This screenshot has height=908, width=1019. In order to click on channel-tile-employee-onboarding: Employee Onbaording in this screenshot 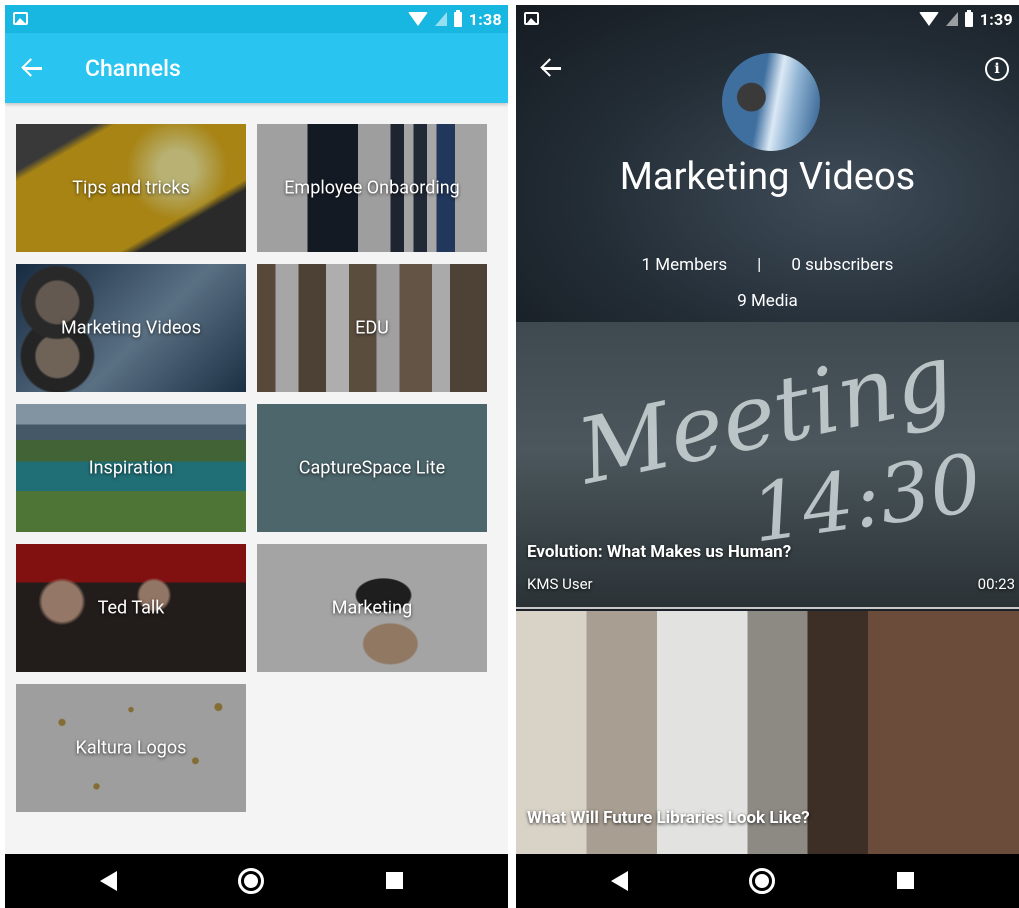, I will do `click(372, 188)`.